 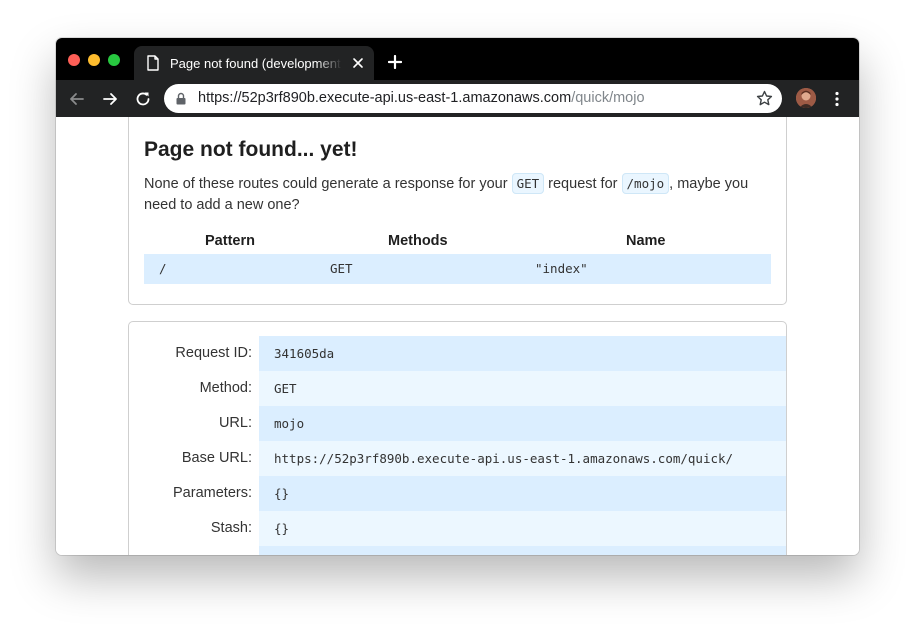 I want to click on url-path: /quick/mojo, so click(x=608, y=98).